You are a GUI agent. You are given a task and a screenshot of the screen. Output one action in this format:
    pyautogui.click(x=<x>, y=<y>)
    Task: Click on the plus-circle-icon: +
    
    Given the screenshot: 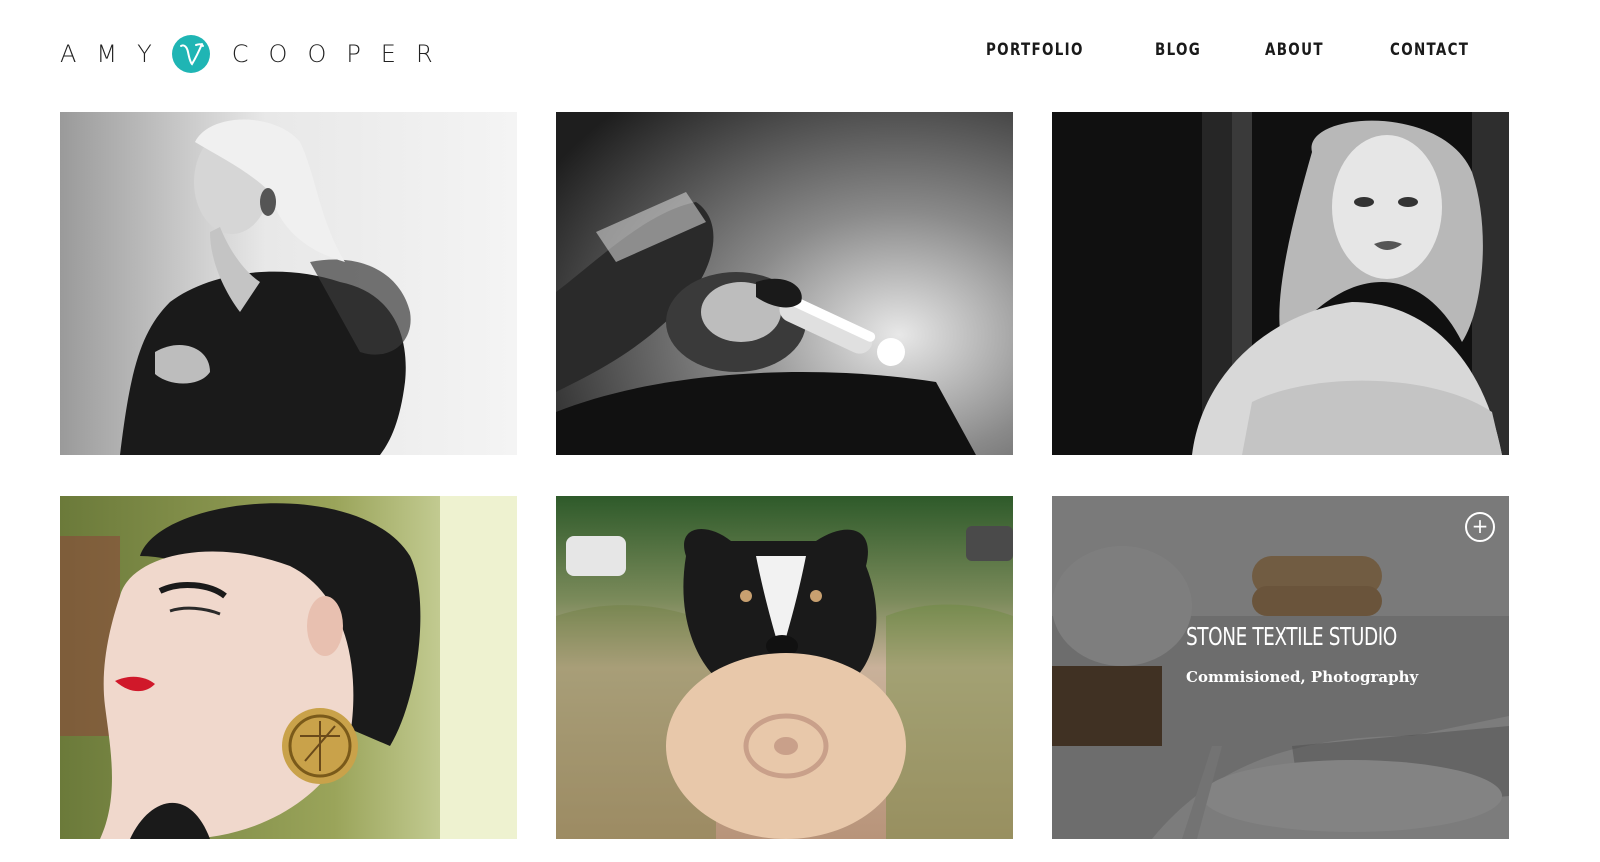 What is the action you would take?
    pyautogui.click(x=1480, y=527)
    